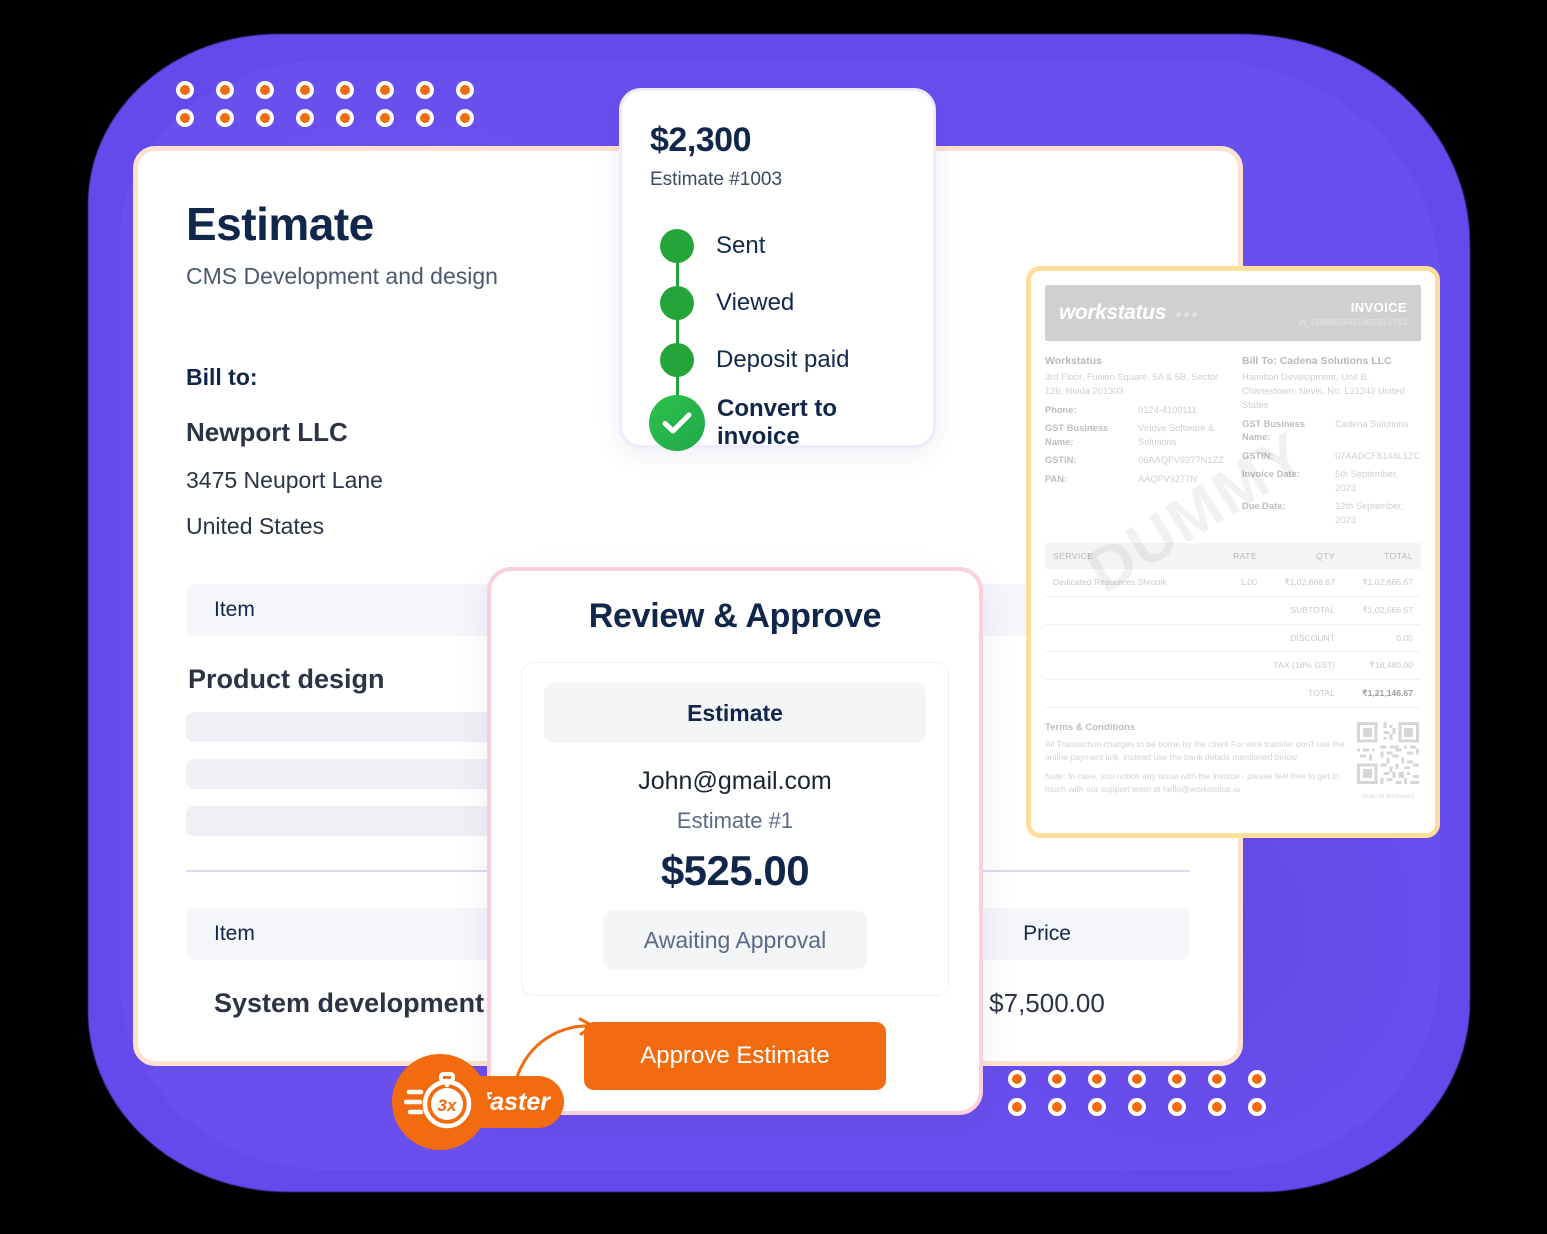 This screenshot has height=1234, width=1547. What do you see at coordinates (1331, 456) in the screenshot?
I see `buyer-field: GSTIN: 07AADCF8144L1ZC` at bounding box center [1331, 456].